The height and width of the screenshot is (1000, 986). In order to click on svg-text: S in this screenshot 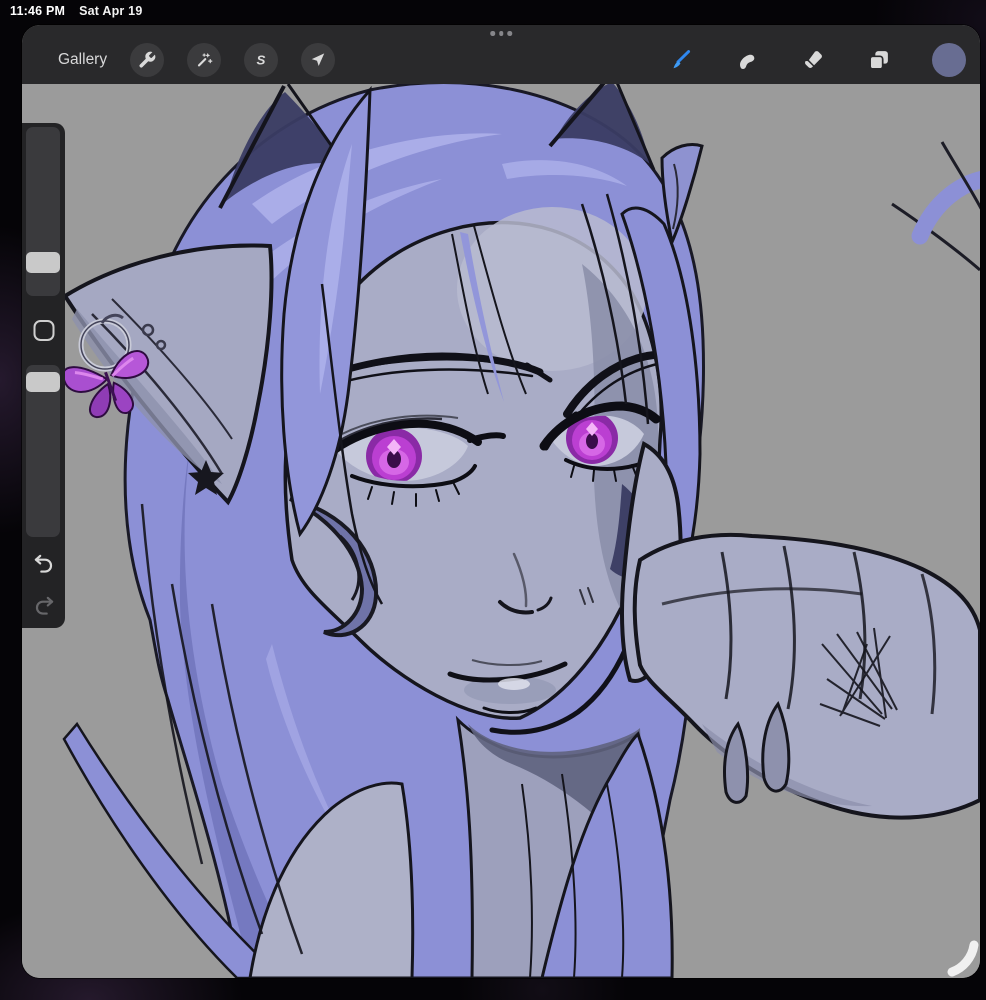, I will do `click(261, 59)`.